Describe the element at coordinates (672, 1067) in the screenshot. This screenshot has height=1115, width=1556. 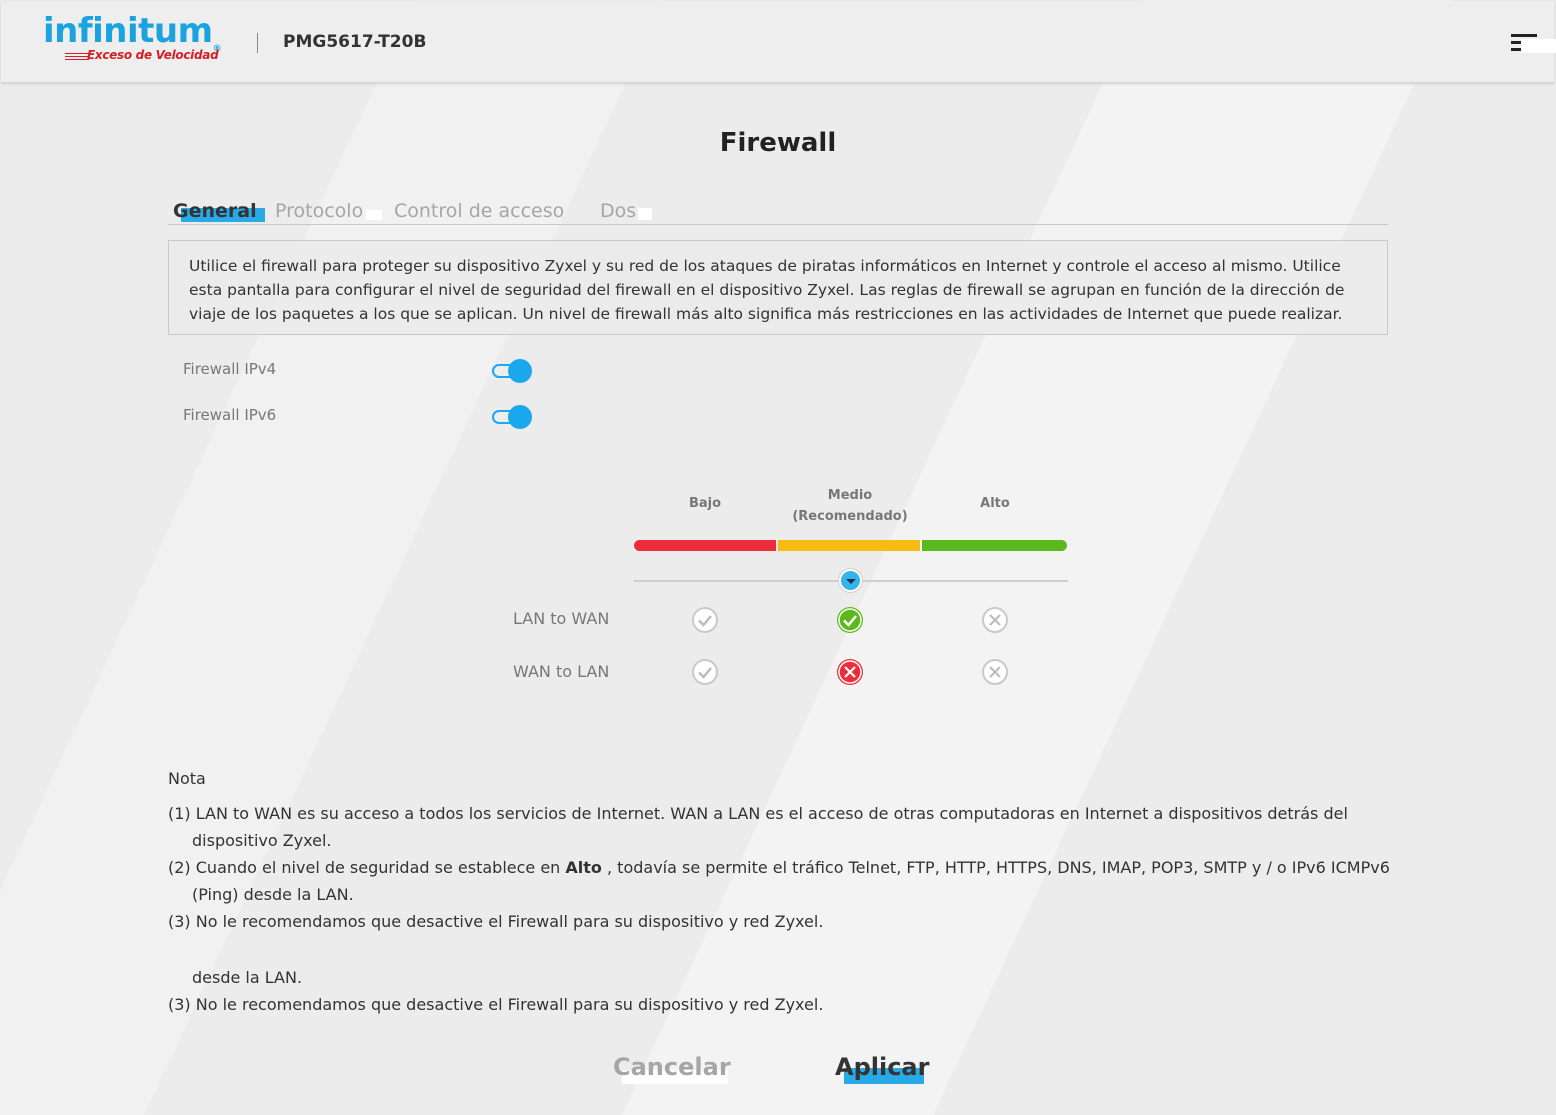
I see `cancel-button: Cancelar` at that location.